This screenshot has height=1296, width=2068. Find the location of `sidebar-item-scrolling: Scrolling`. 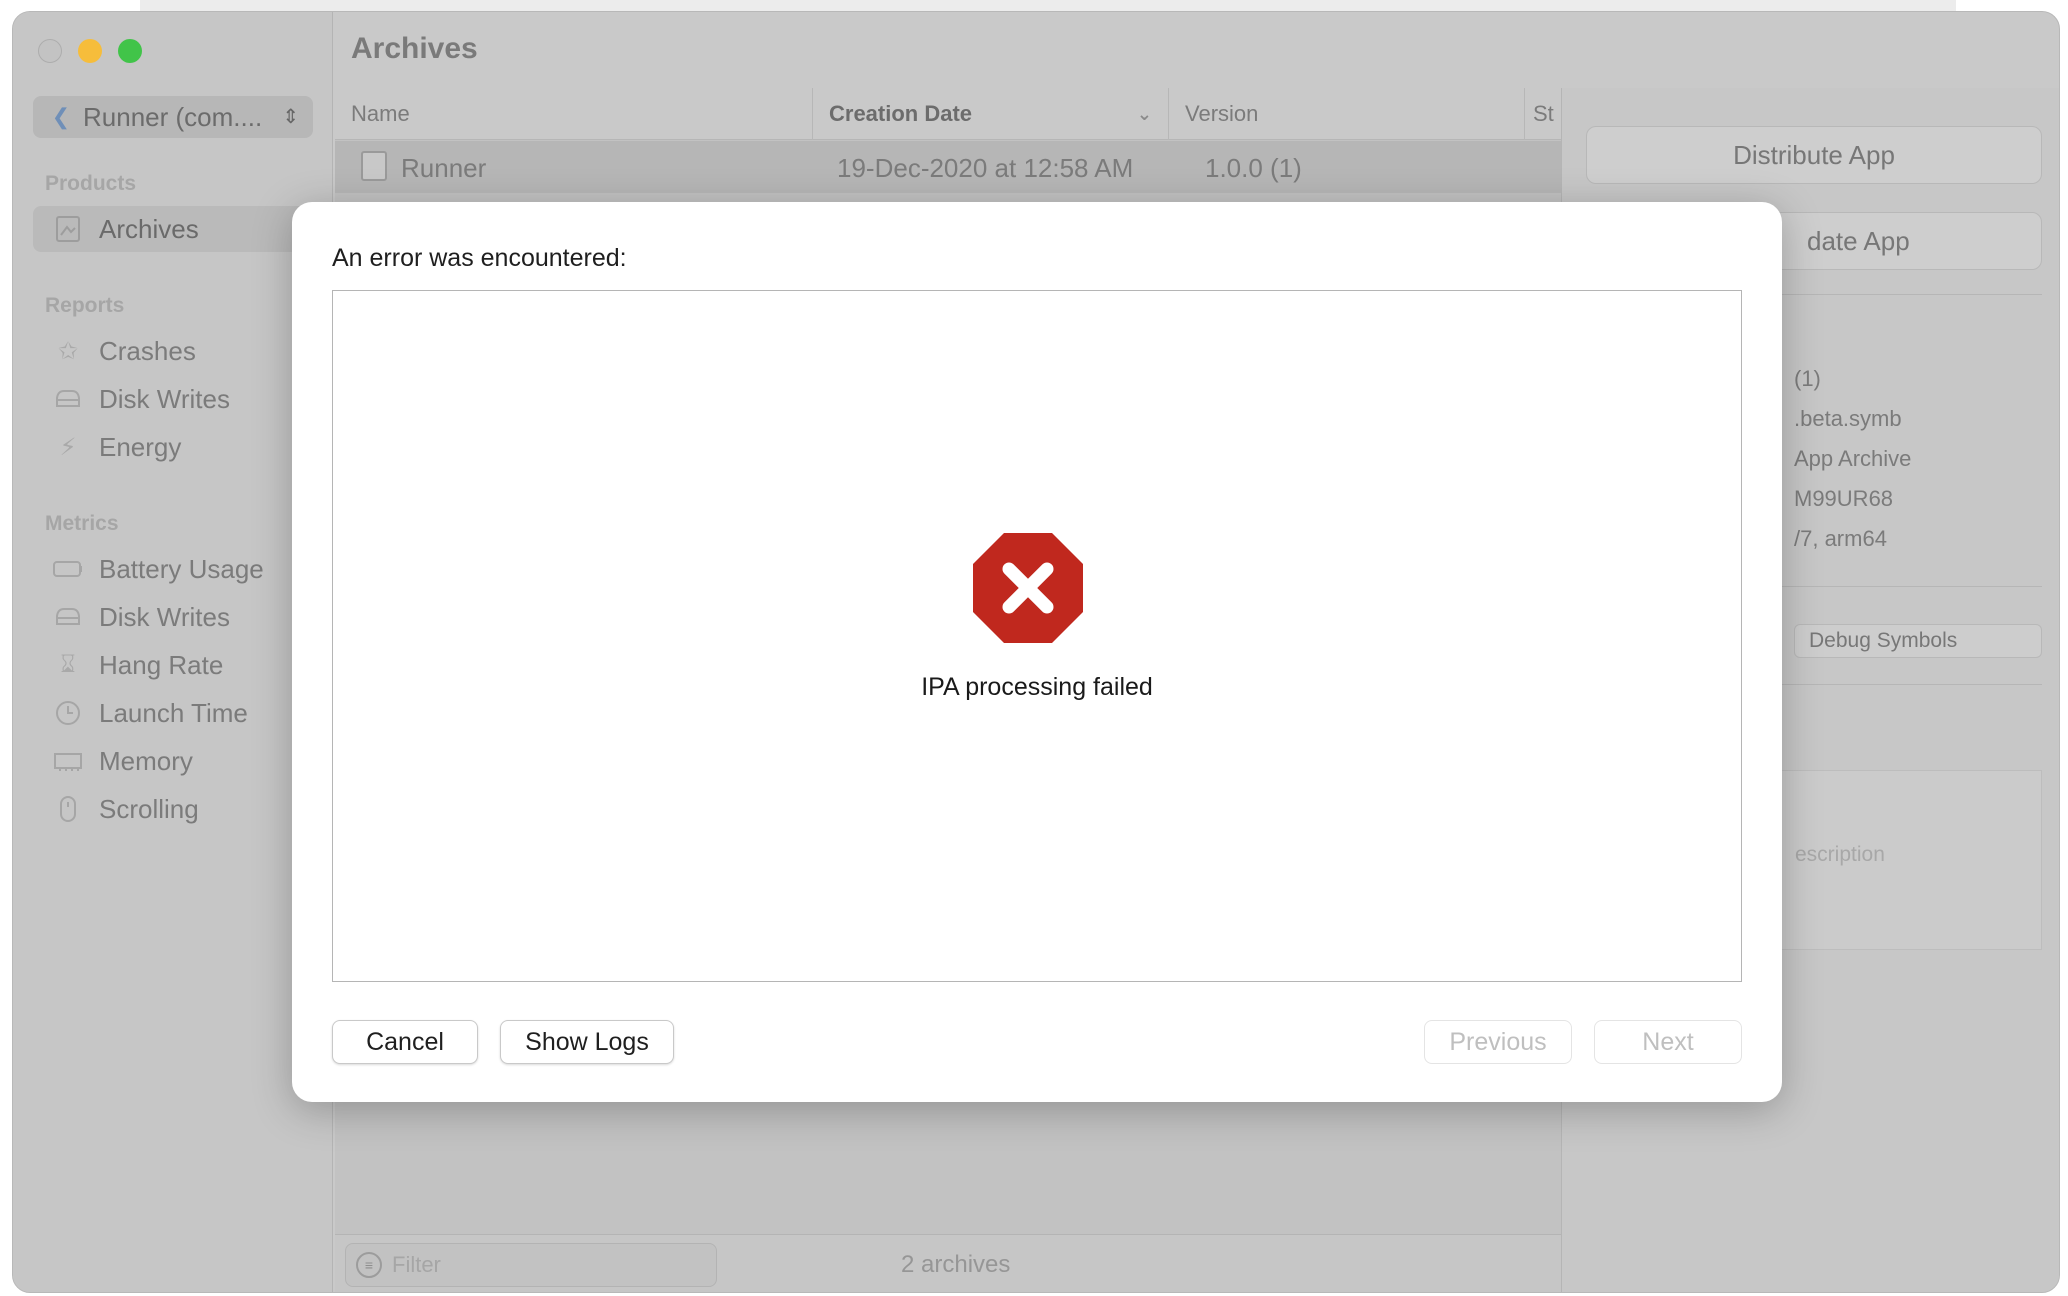

sidebar-item-scrolling: Scrolling is located at coordinates (178, 809).